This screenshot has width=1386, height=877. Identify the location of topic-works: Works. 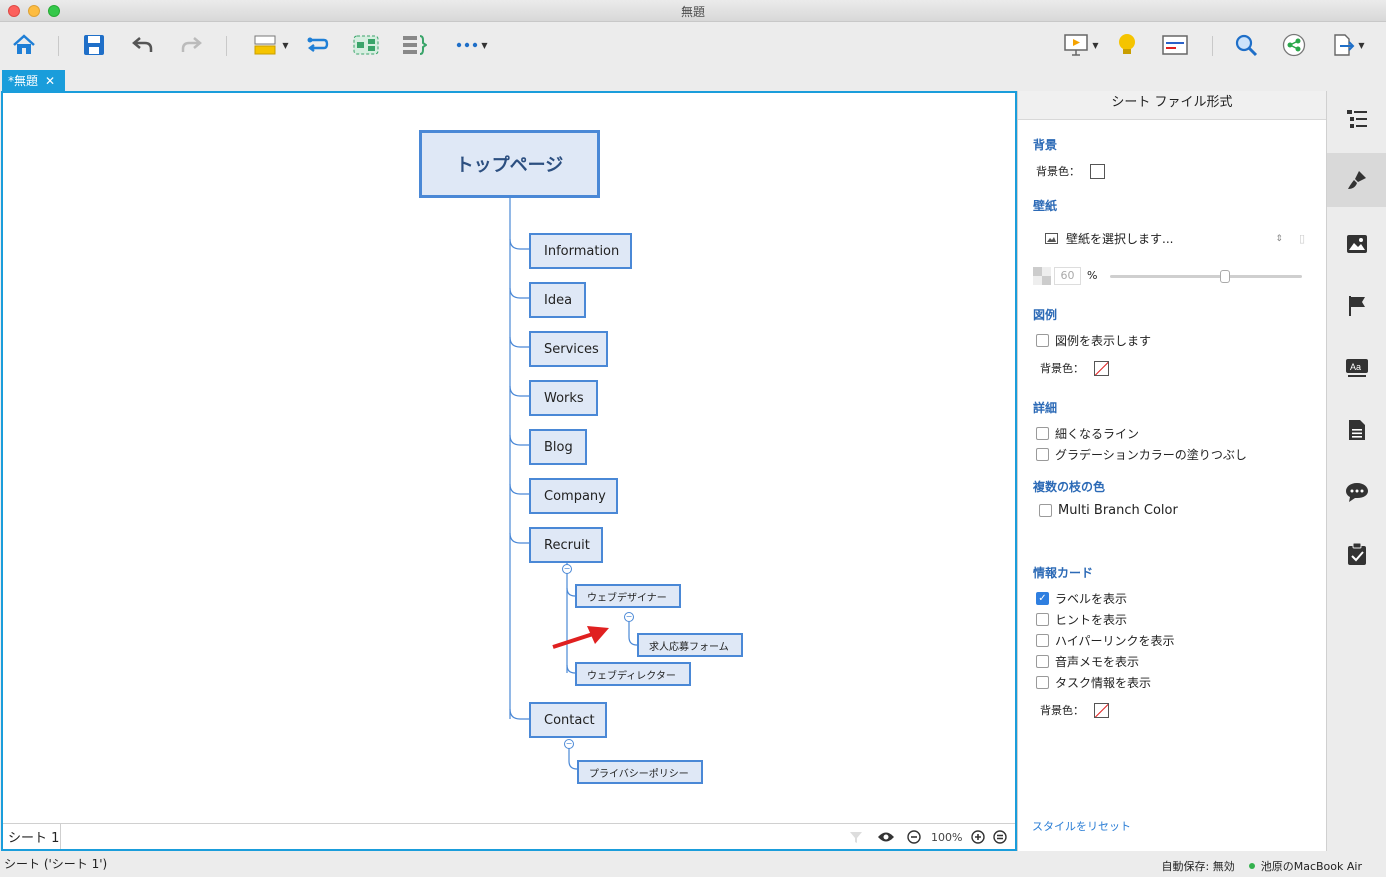
(563, 398).